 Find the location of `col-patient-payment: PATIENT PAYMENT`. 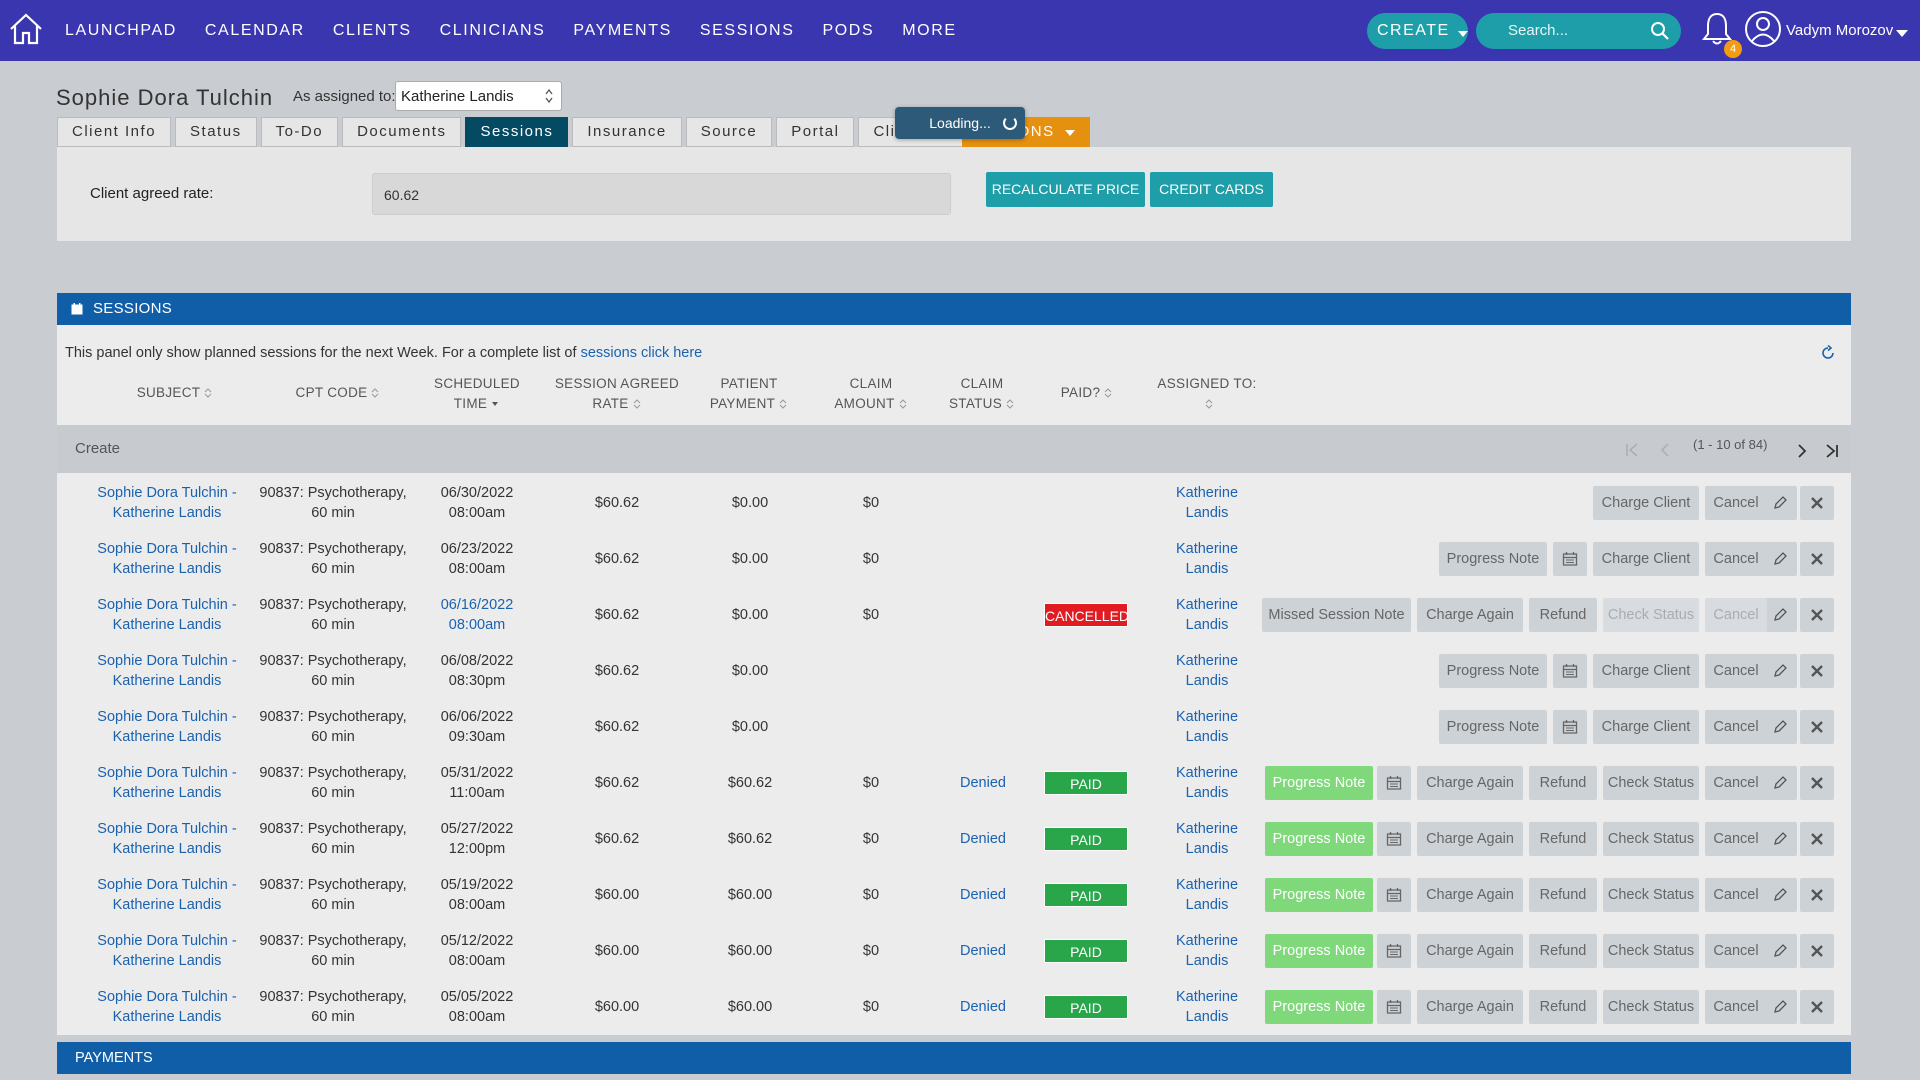

col-patient-payment: PATIENT PAYMENT is located at coordinates (749, 394).